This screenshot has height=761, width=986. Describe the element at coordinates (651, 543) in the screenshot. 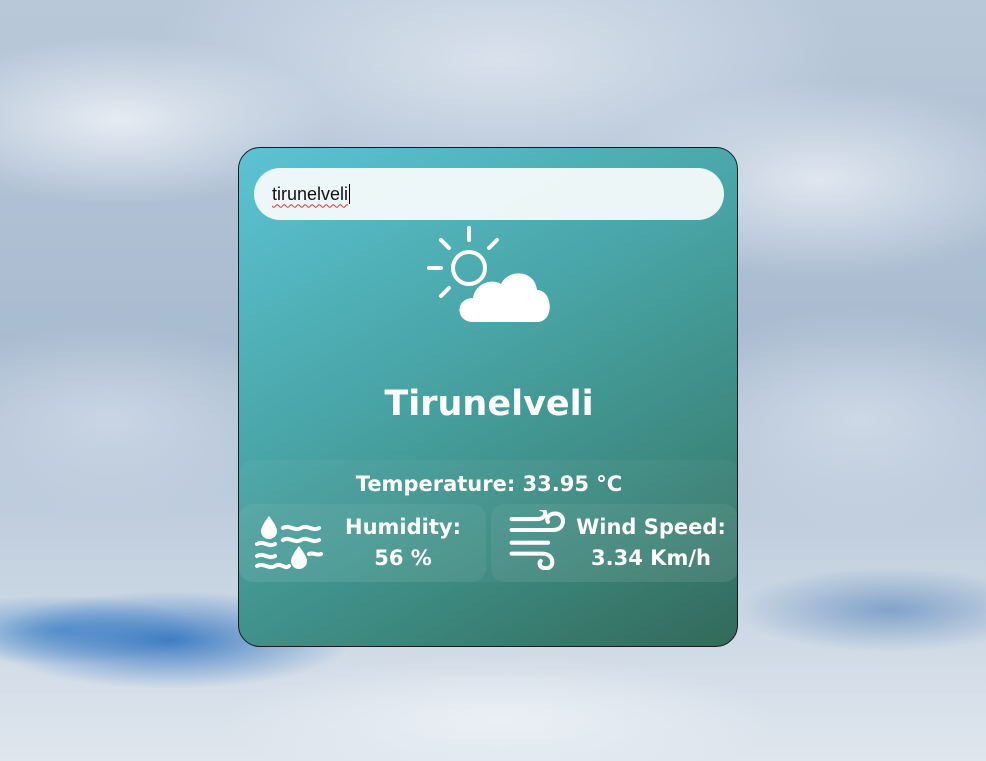

I see `wind-info: Wind Speed: 3.34 Km/h` at that location.